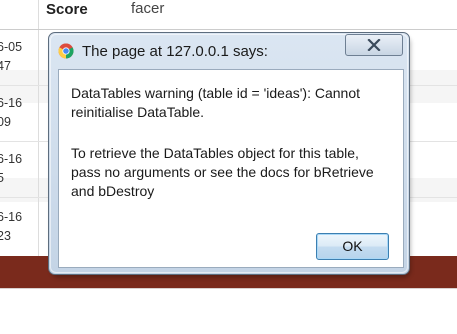 The width and height of the screenshot is (457, 334). I want to click on column-header-facer: facer, so click(147, 8).